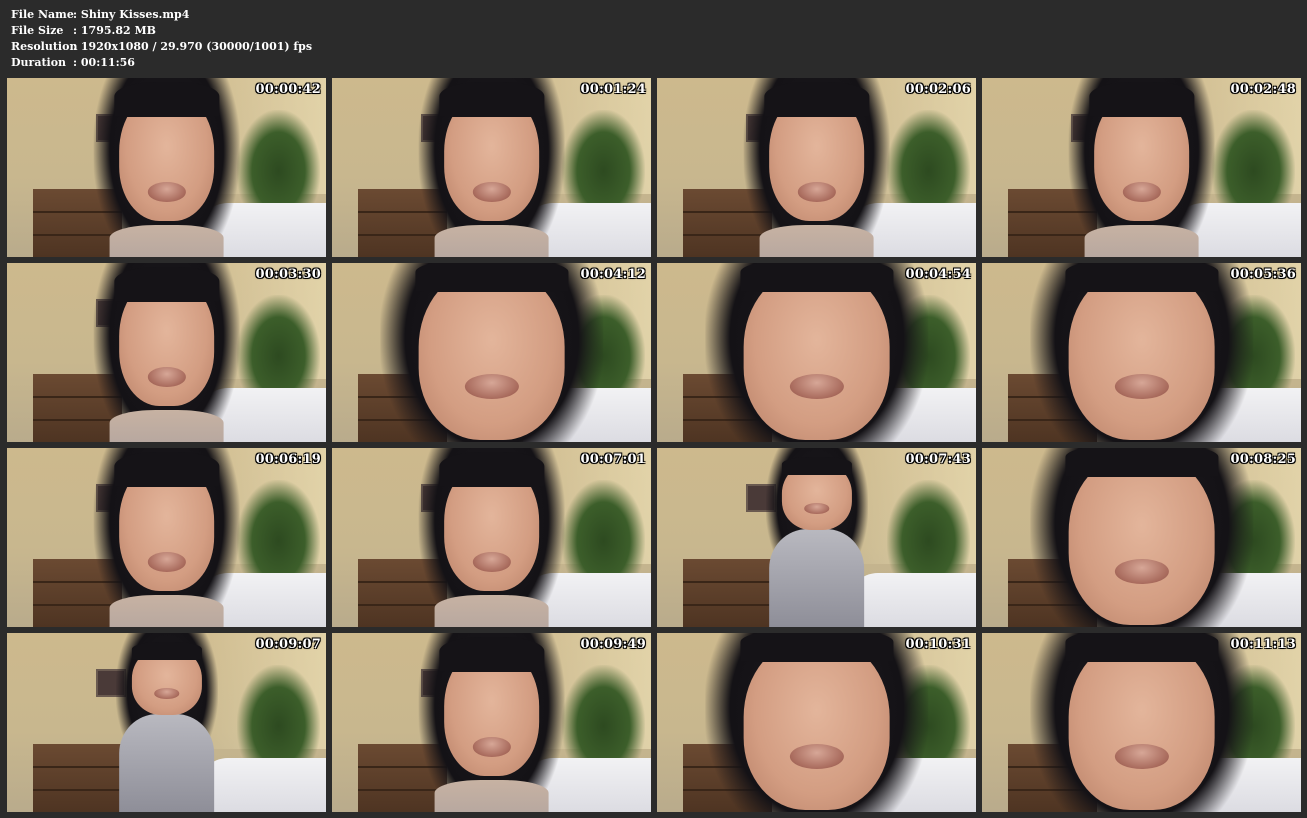 This screenshot has height=818, width=1307. I want to click on thumbnail: 00:07:01, so click(491, 537).